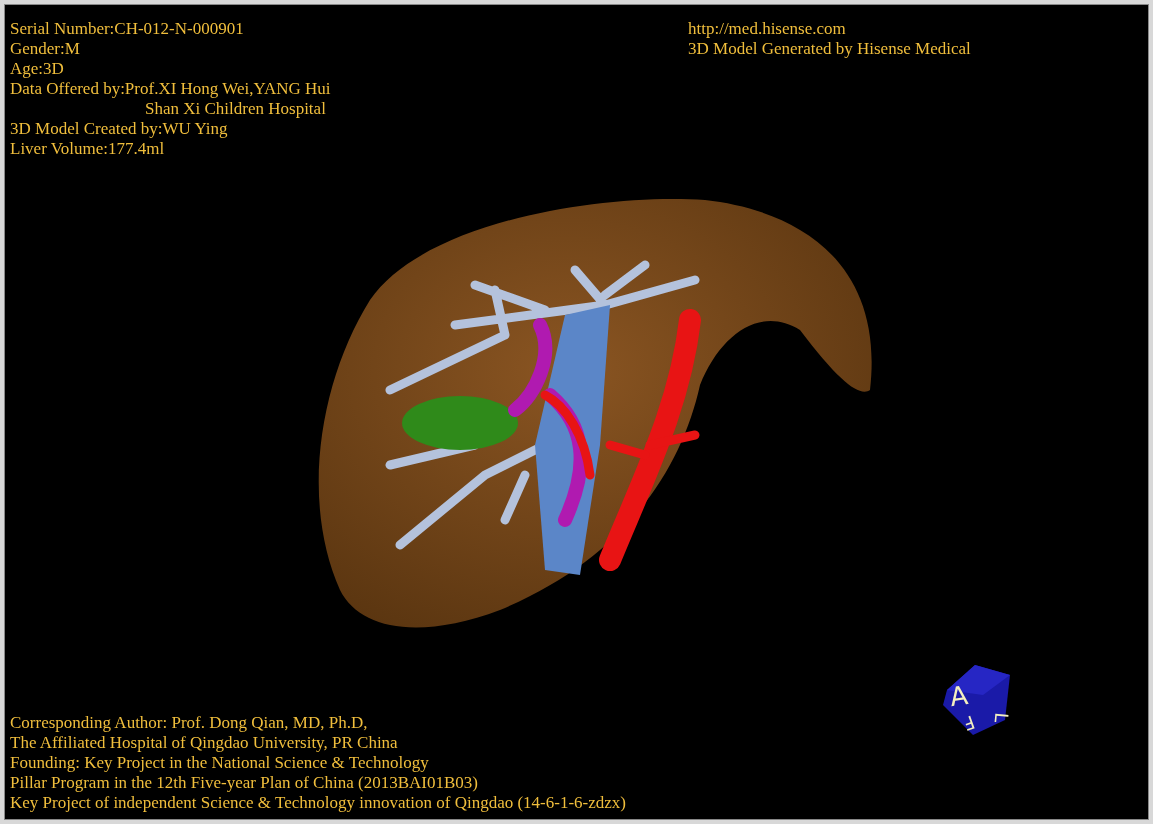  What do you see at coordinates (119, 129) in the screenshot?
I see `info-text: 3D Model Created by:WU Ying` at bounding box center [119, 129].